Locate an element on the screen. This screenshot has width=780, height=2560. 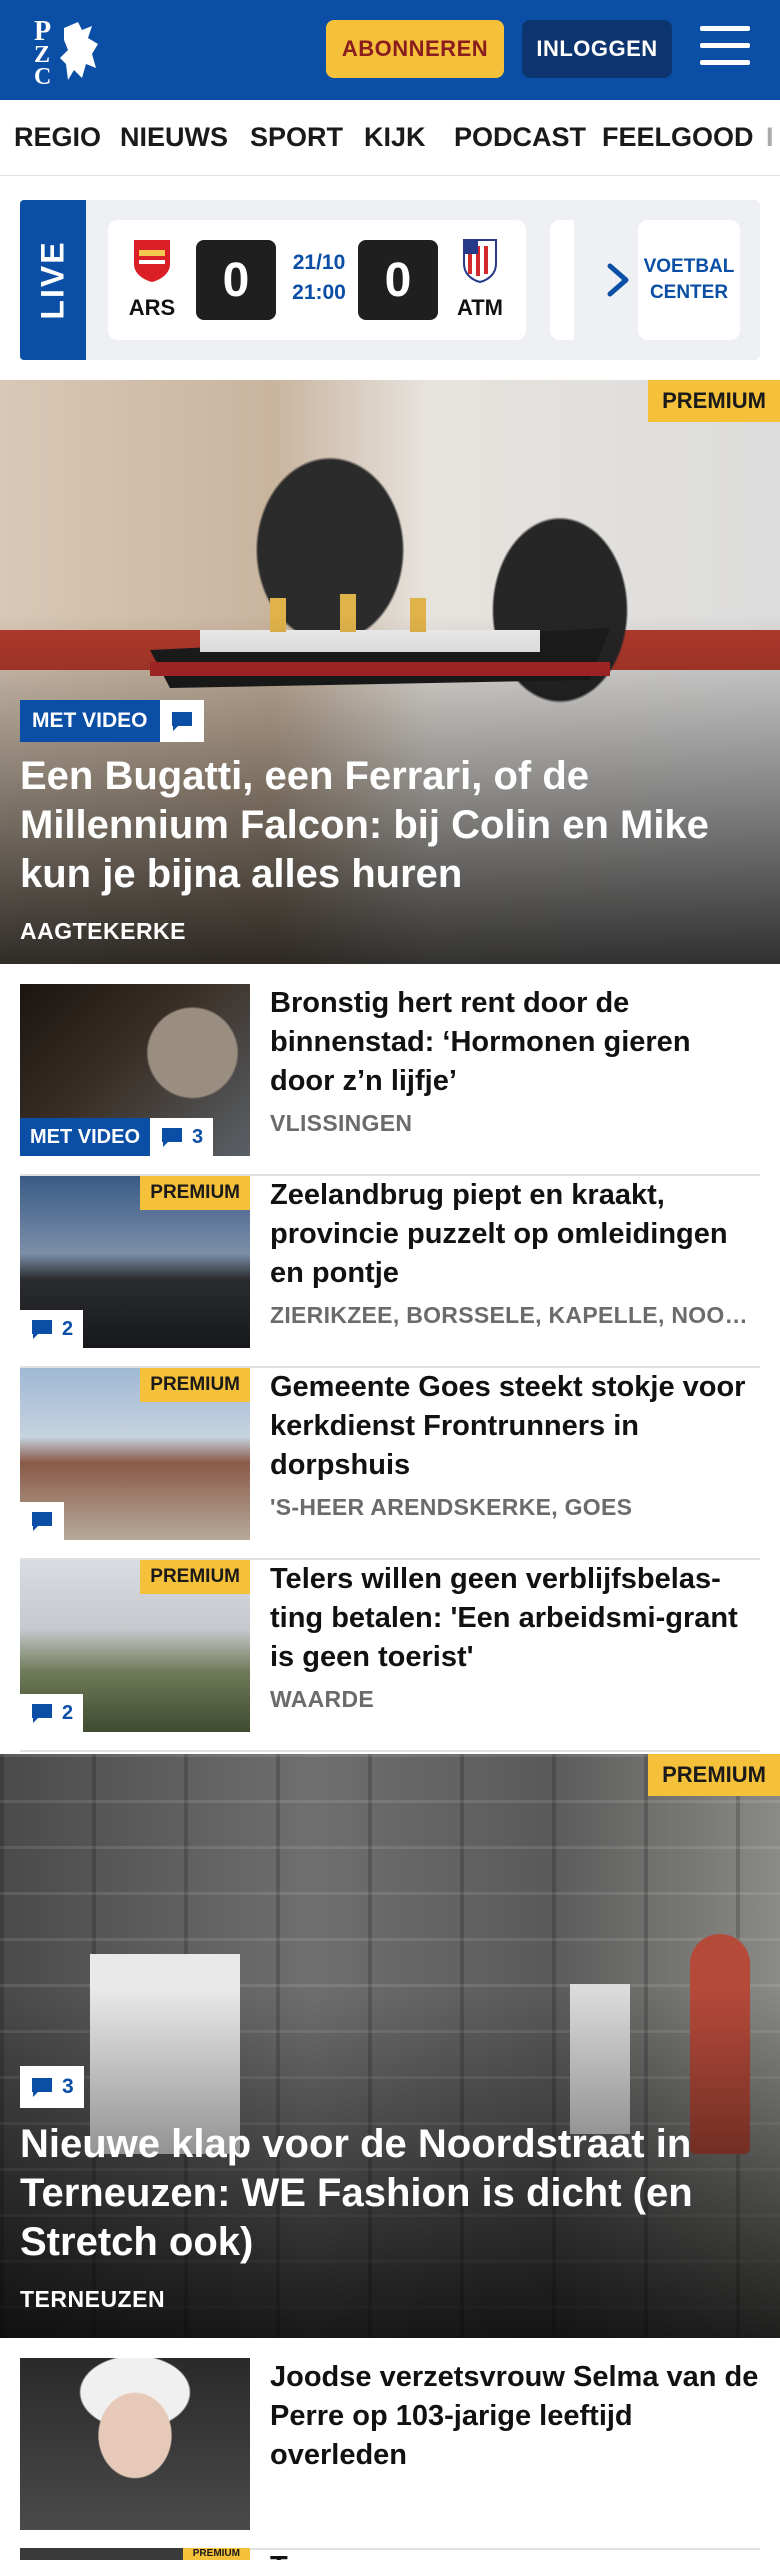
hero-location: AAGTEKERKE is located at coordinates (103, 931).